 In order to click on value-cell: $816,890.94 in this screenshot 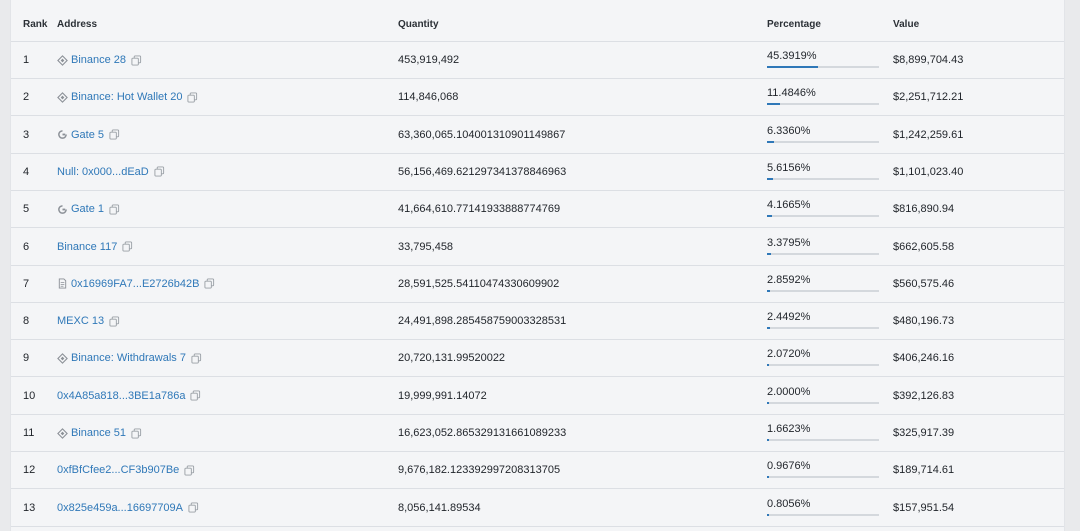, I will do `click(924, 209)`.